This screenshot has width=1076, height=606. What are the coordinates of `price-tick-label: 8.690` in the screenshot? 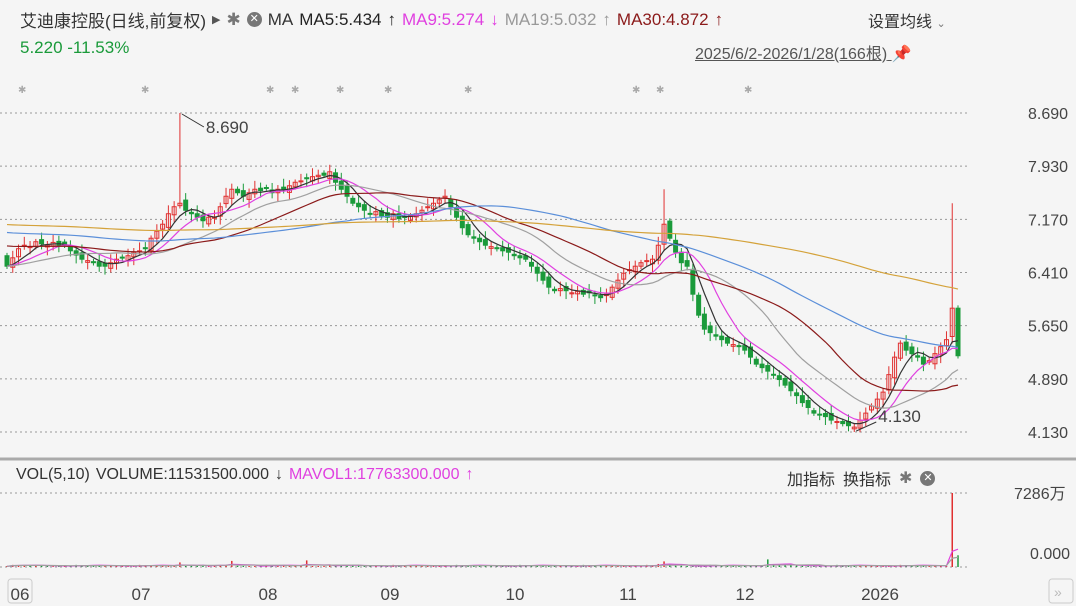 It's located at (1048, 114).